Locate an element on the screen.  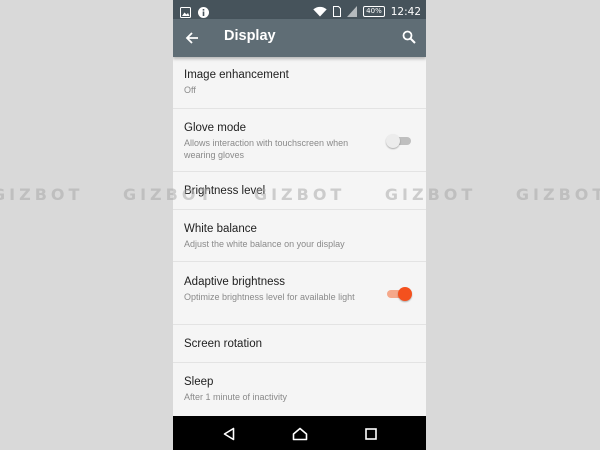
glove-mode-toggle is located at coordinates (399, 140).